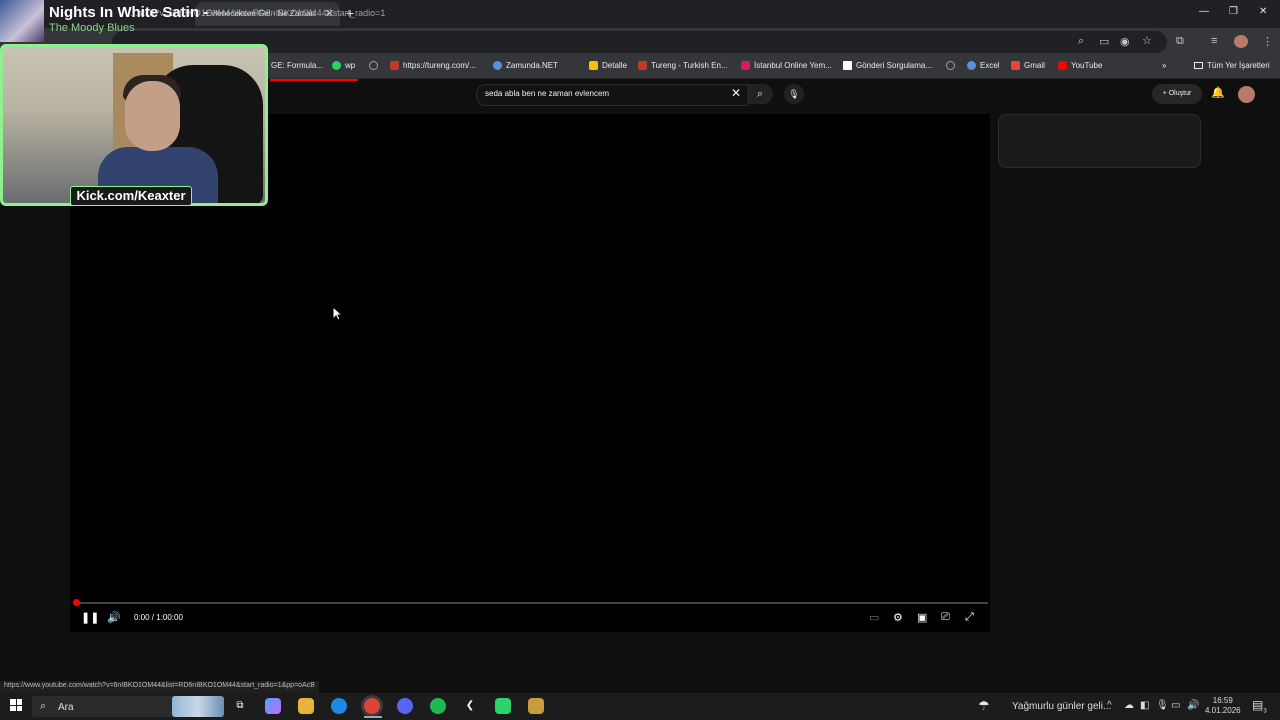 This screenshot has height=720, width=1280. What do you see at coordinates (945, 617) in the screenshot?
I see `cast-icon: ⎚` at bounding box center [945, 617].